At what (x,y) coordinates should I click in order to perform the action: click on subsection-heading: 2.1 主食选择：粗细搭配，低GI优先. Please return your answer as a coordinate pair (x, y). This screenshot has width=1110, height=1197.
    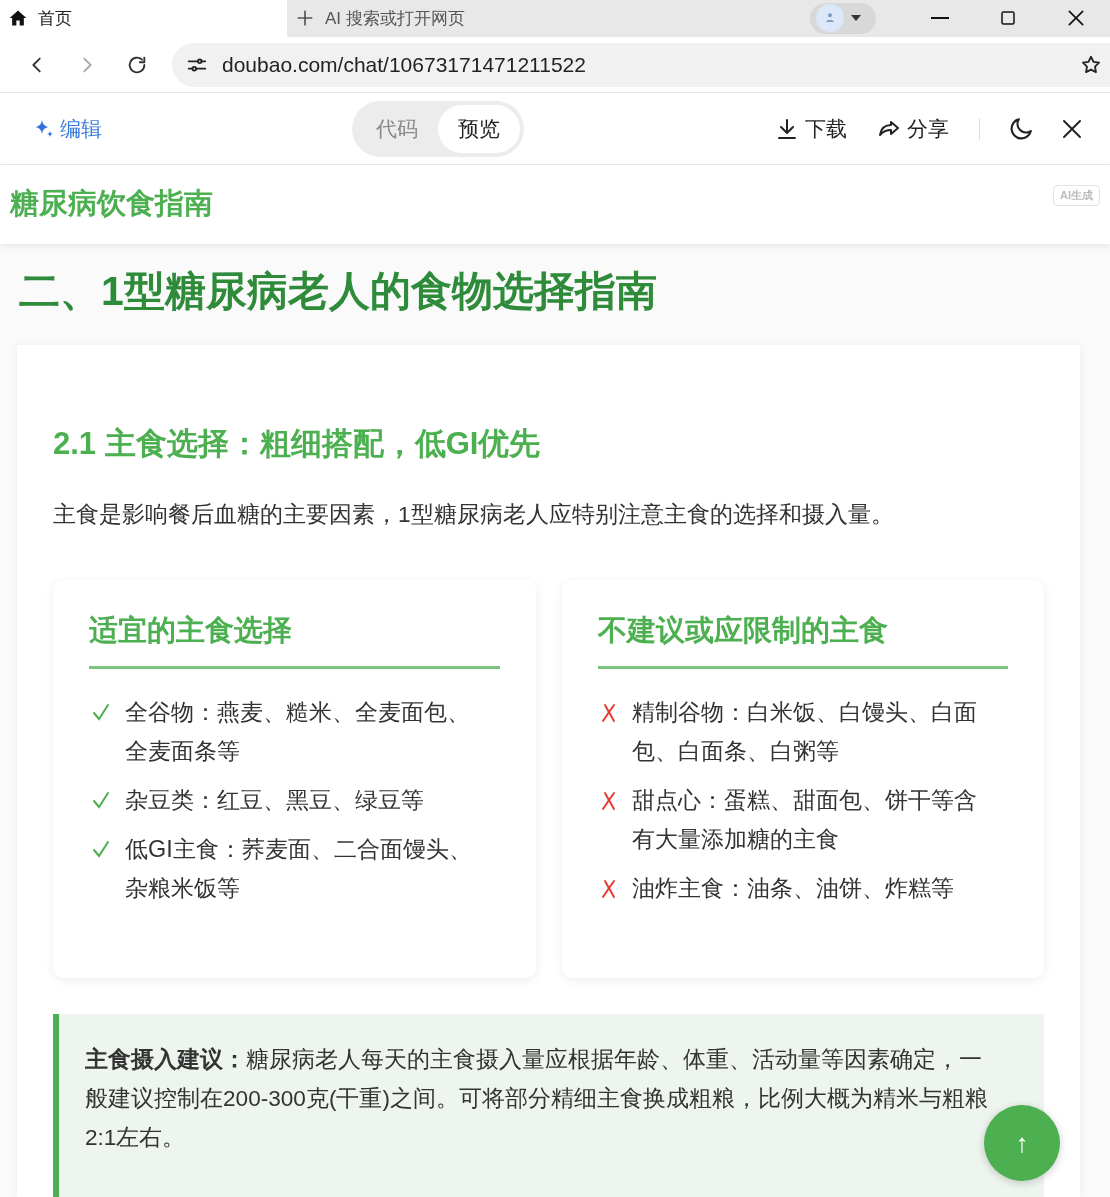
    Looking at the image, I should click on (297, 444).